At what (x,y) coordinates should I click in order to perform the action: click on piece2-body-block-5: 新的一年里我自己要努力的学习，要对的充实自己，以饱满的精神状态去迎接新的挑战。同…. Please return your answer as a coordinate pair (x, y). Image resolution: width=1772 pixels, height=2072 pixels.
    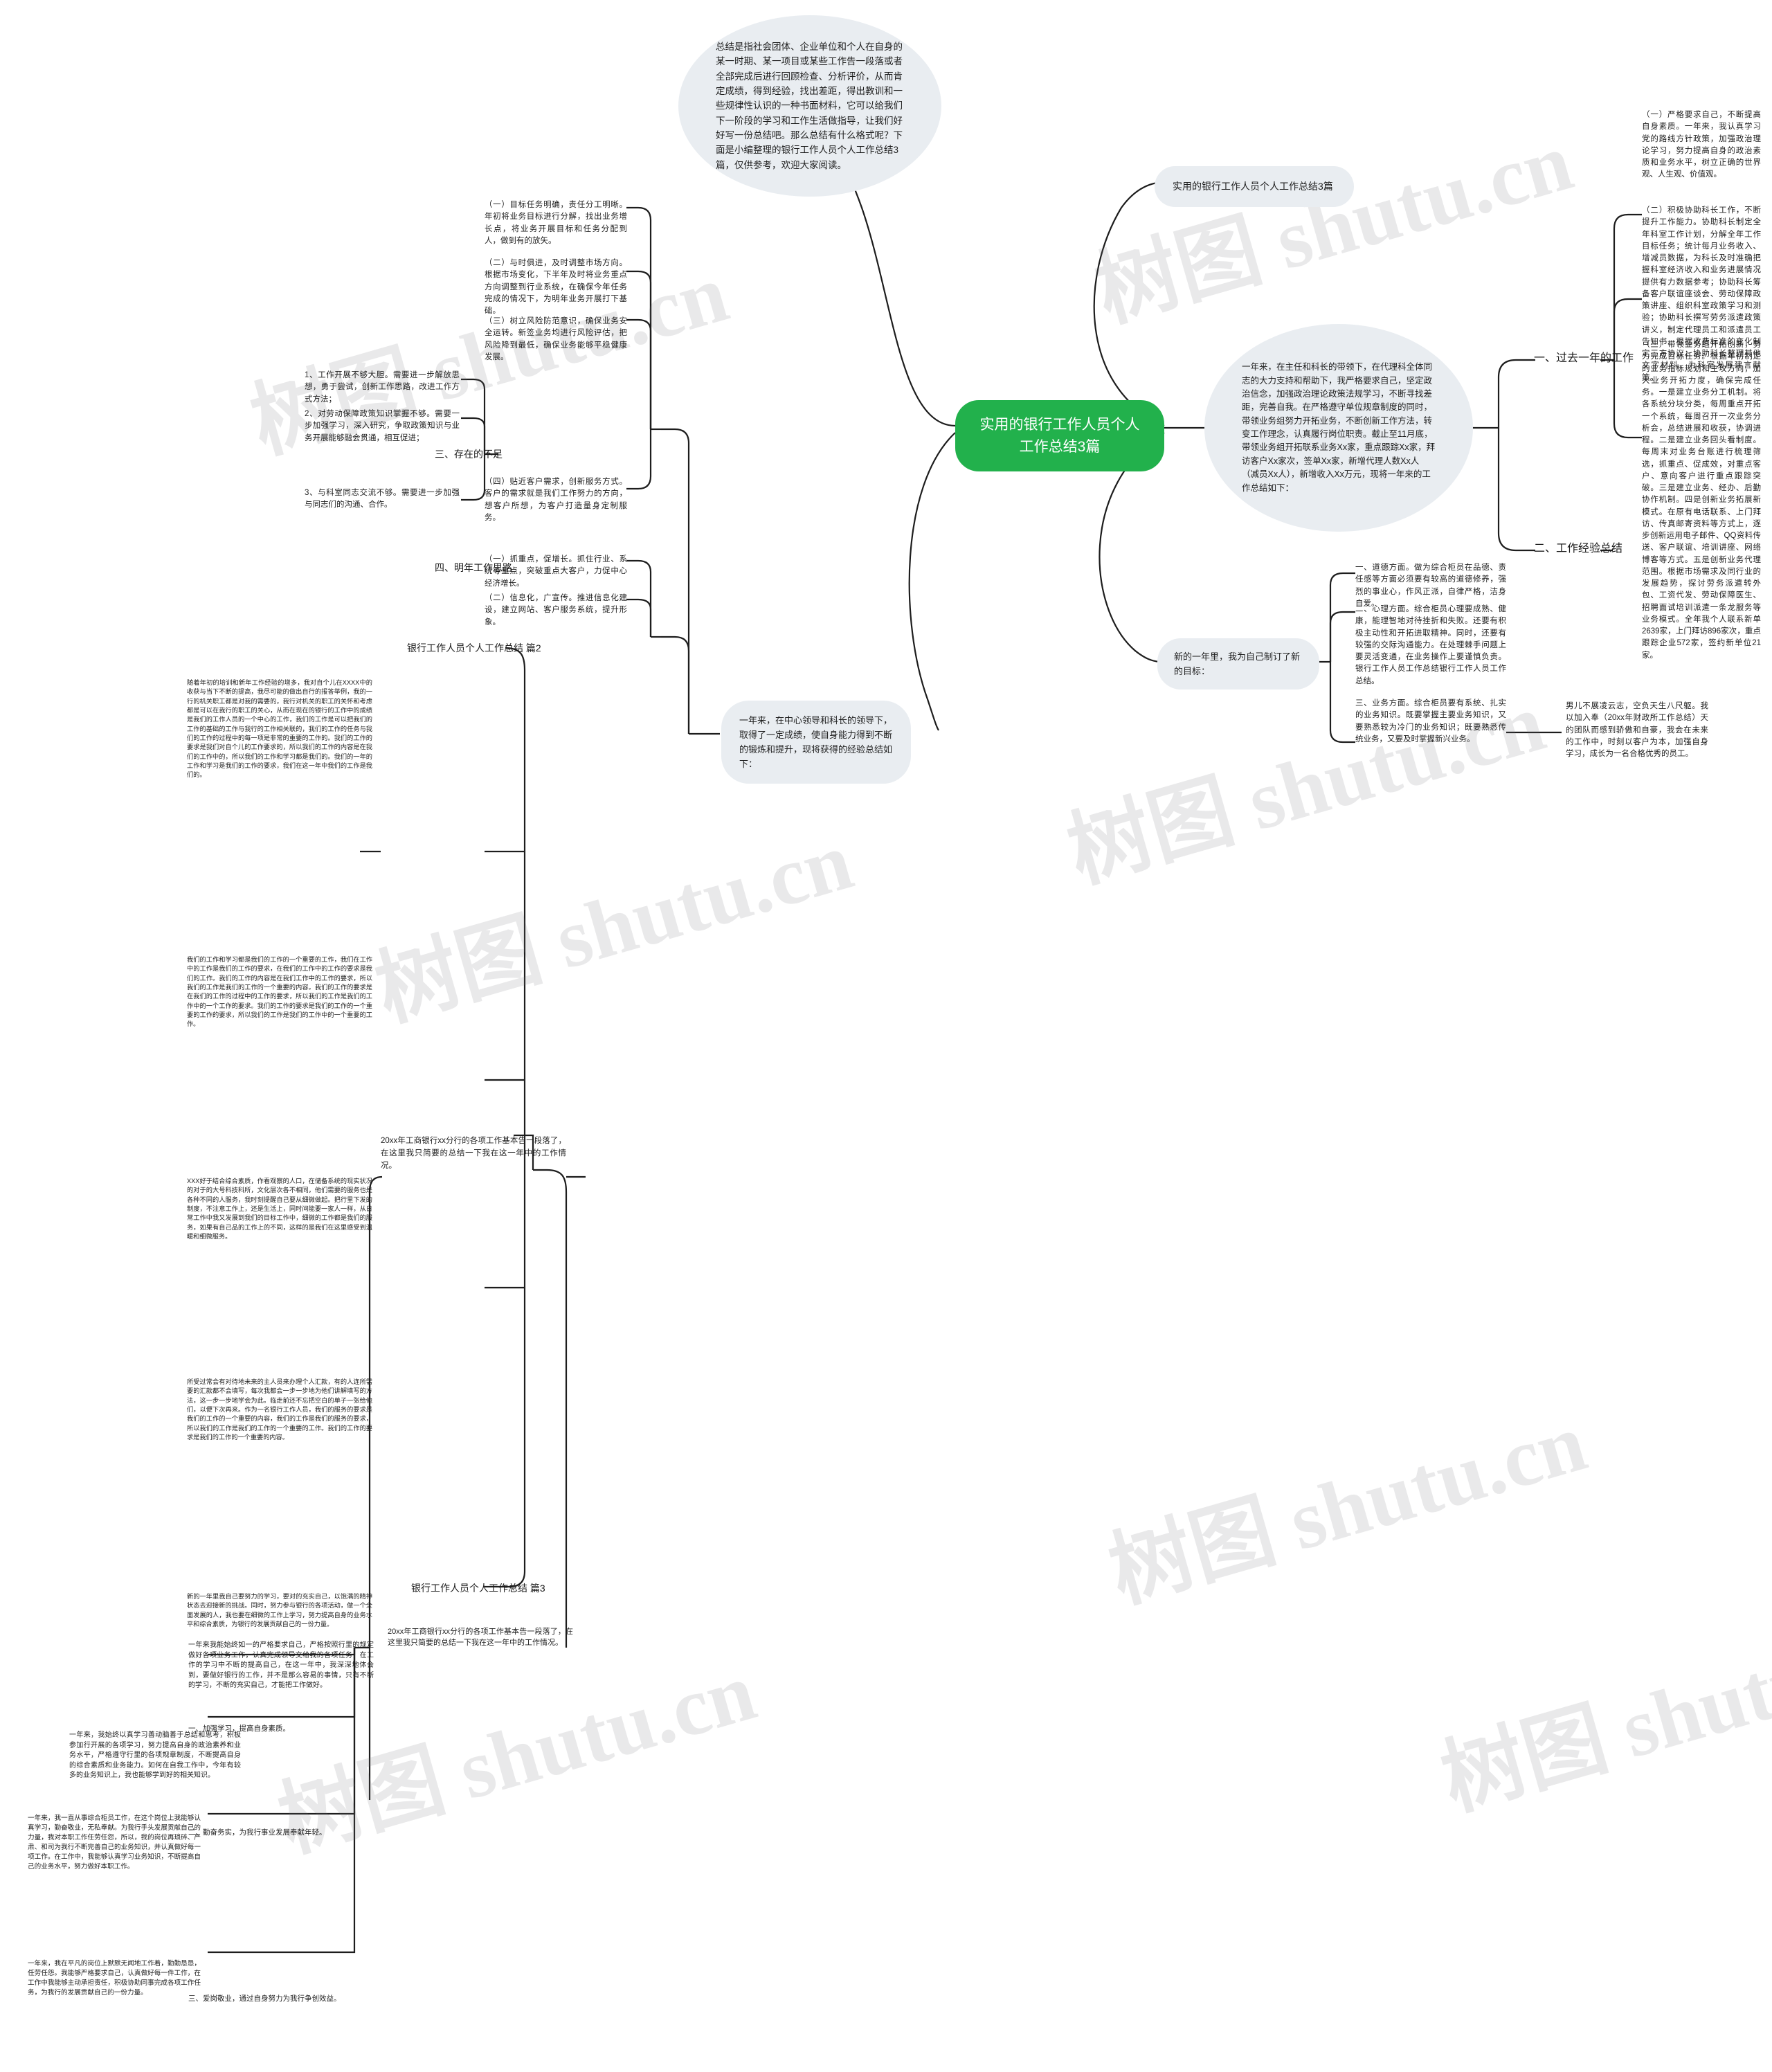
    Looking at the image, I should click on (279, 1610).